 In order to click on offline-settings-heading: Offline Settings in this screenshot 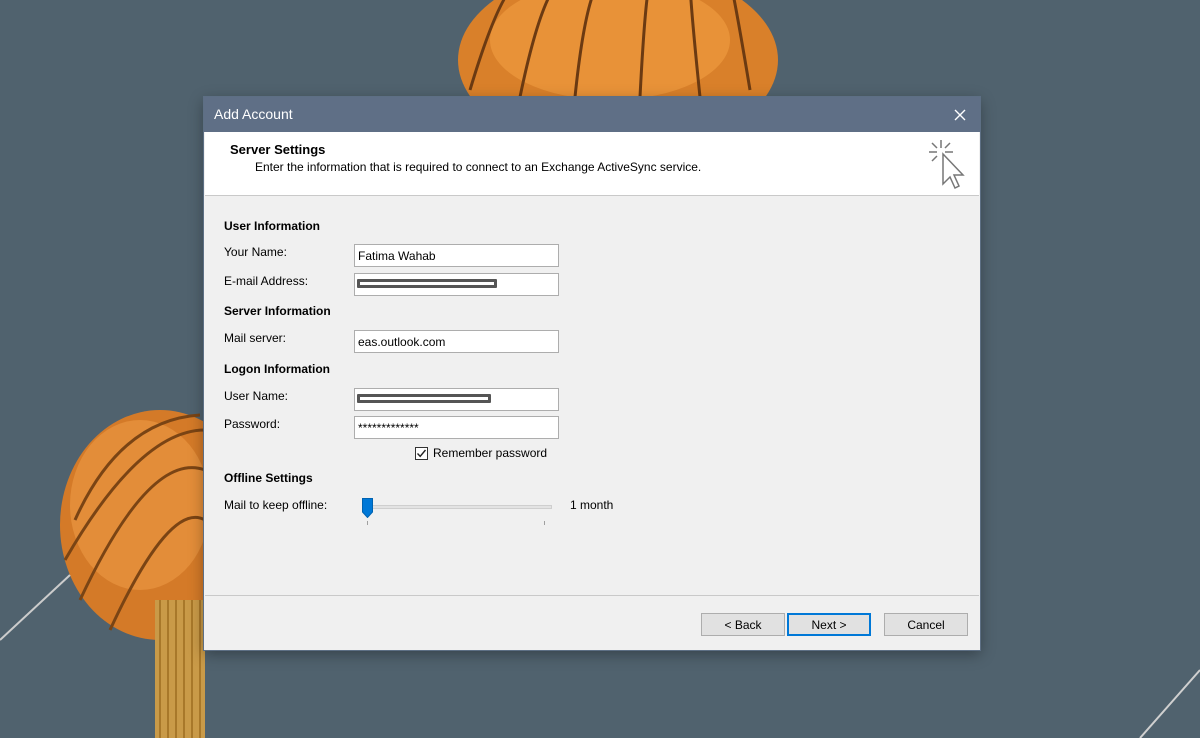, I will do `click(268, 478)`.